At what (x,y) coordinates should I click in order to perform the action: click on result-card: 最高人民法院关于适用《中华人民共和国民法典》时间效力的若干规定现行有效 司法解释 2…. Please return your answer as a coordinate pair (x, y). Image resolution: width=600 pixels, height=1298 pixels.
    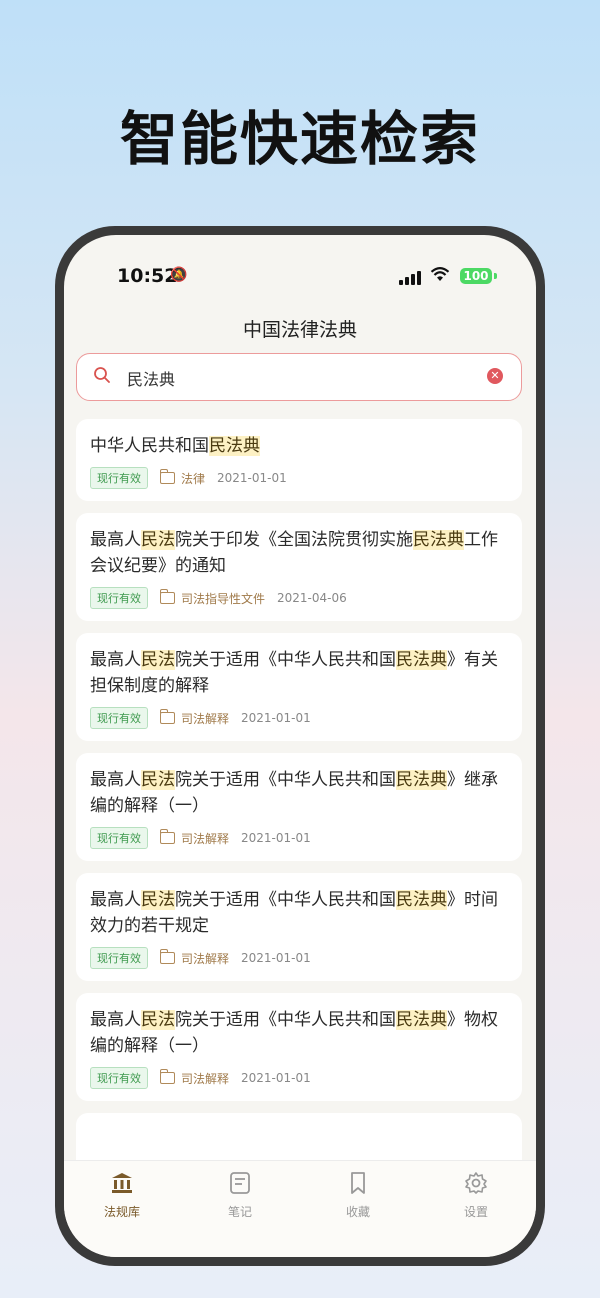
    Looking at the image, I should click on (299, 927).